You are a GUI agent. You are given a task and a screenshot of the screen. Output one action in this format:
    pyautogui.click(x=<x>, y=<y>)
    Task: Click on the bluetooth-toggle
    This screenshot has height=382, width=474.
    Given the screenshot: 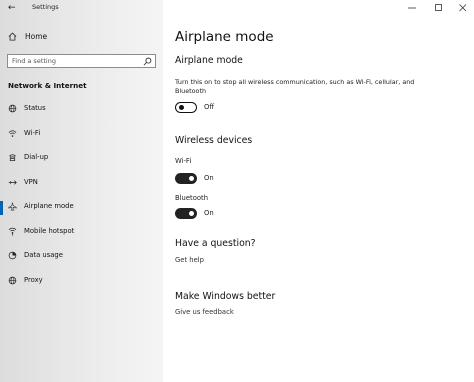 What is the action you would take?
    pyautogui.click(x=186, y=213)
    